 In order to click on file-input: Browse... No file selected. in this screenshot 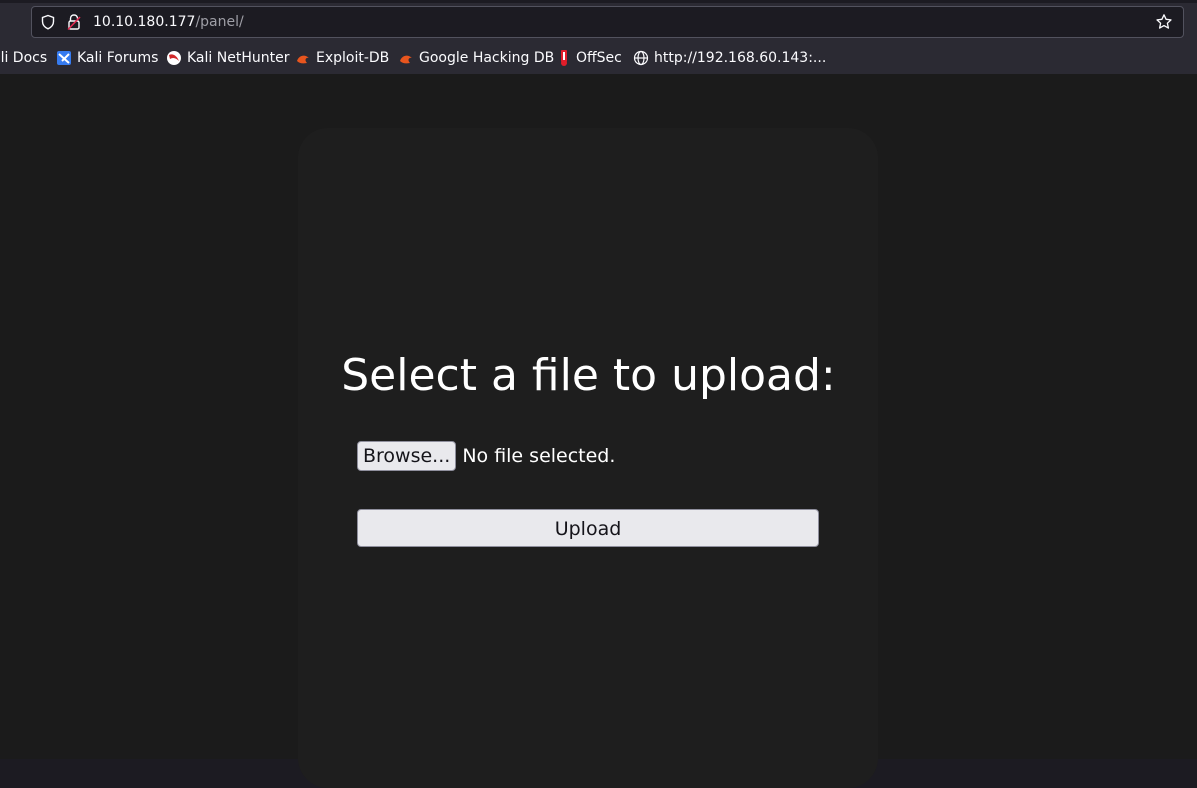, I will do `click(486, 456)`.